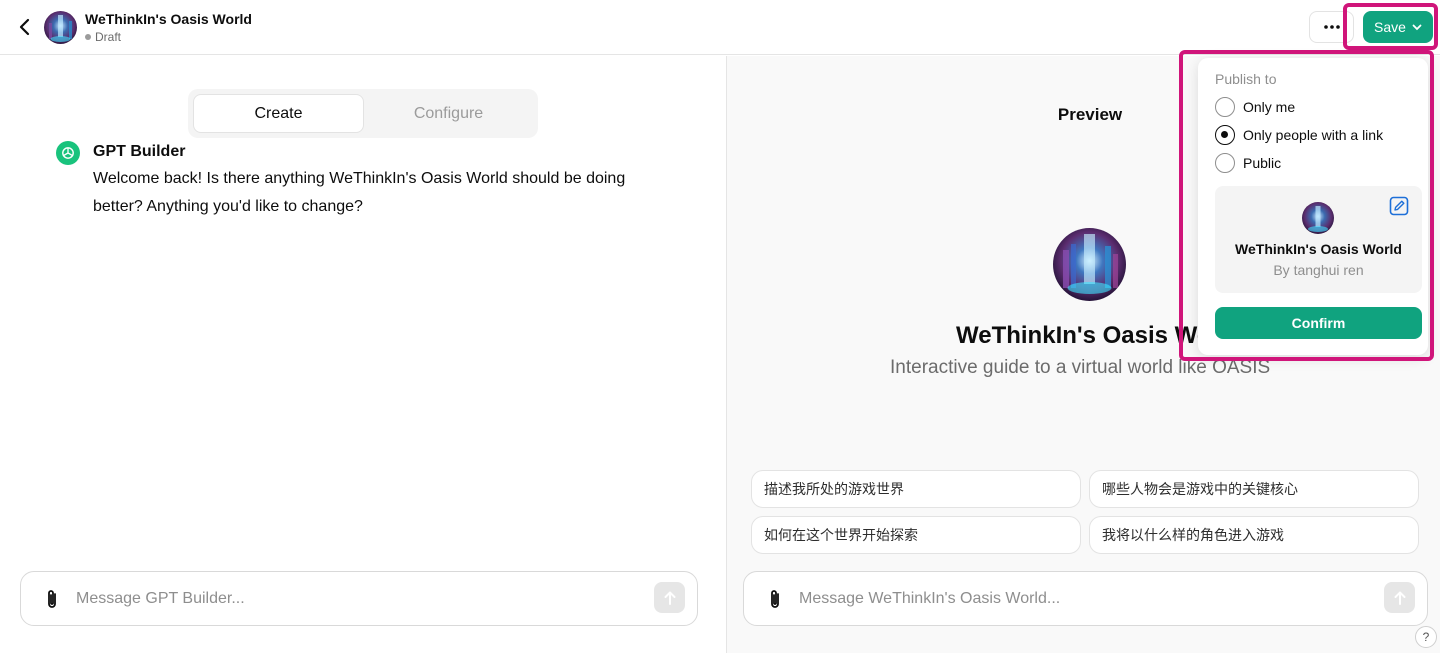  Describe the element at coordinates (1331, 27) in the screenshot. I see `more-icon` at that location.